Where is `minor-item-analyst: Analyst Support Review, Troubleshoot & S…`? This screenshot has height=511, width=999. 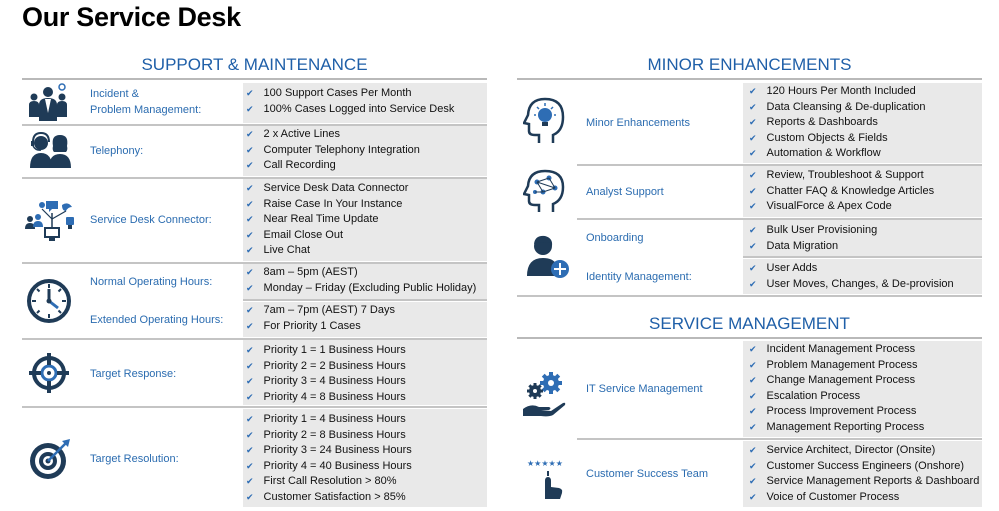 minor-item-analyst: Analyst Support Review, Troubleshoot & S… is located at coordinates (749, 193).